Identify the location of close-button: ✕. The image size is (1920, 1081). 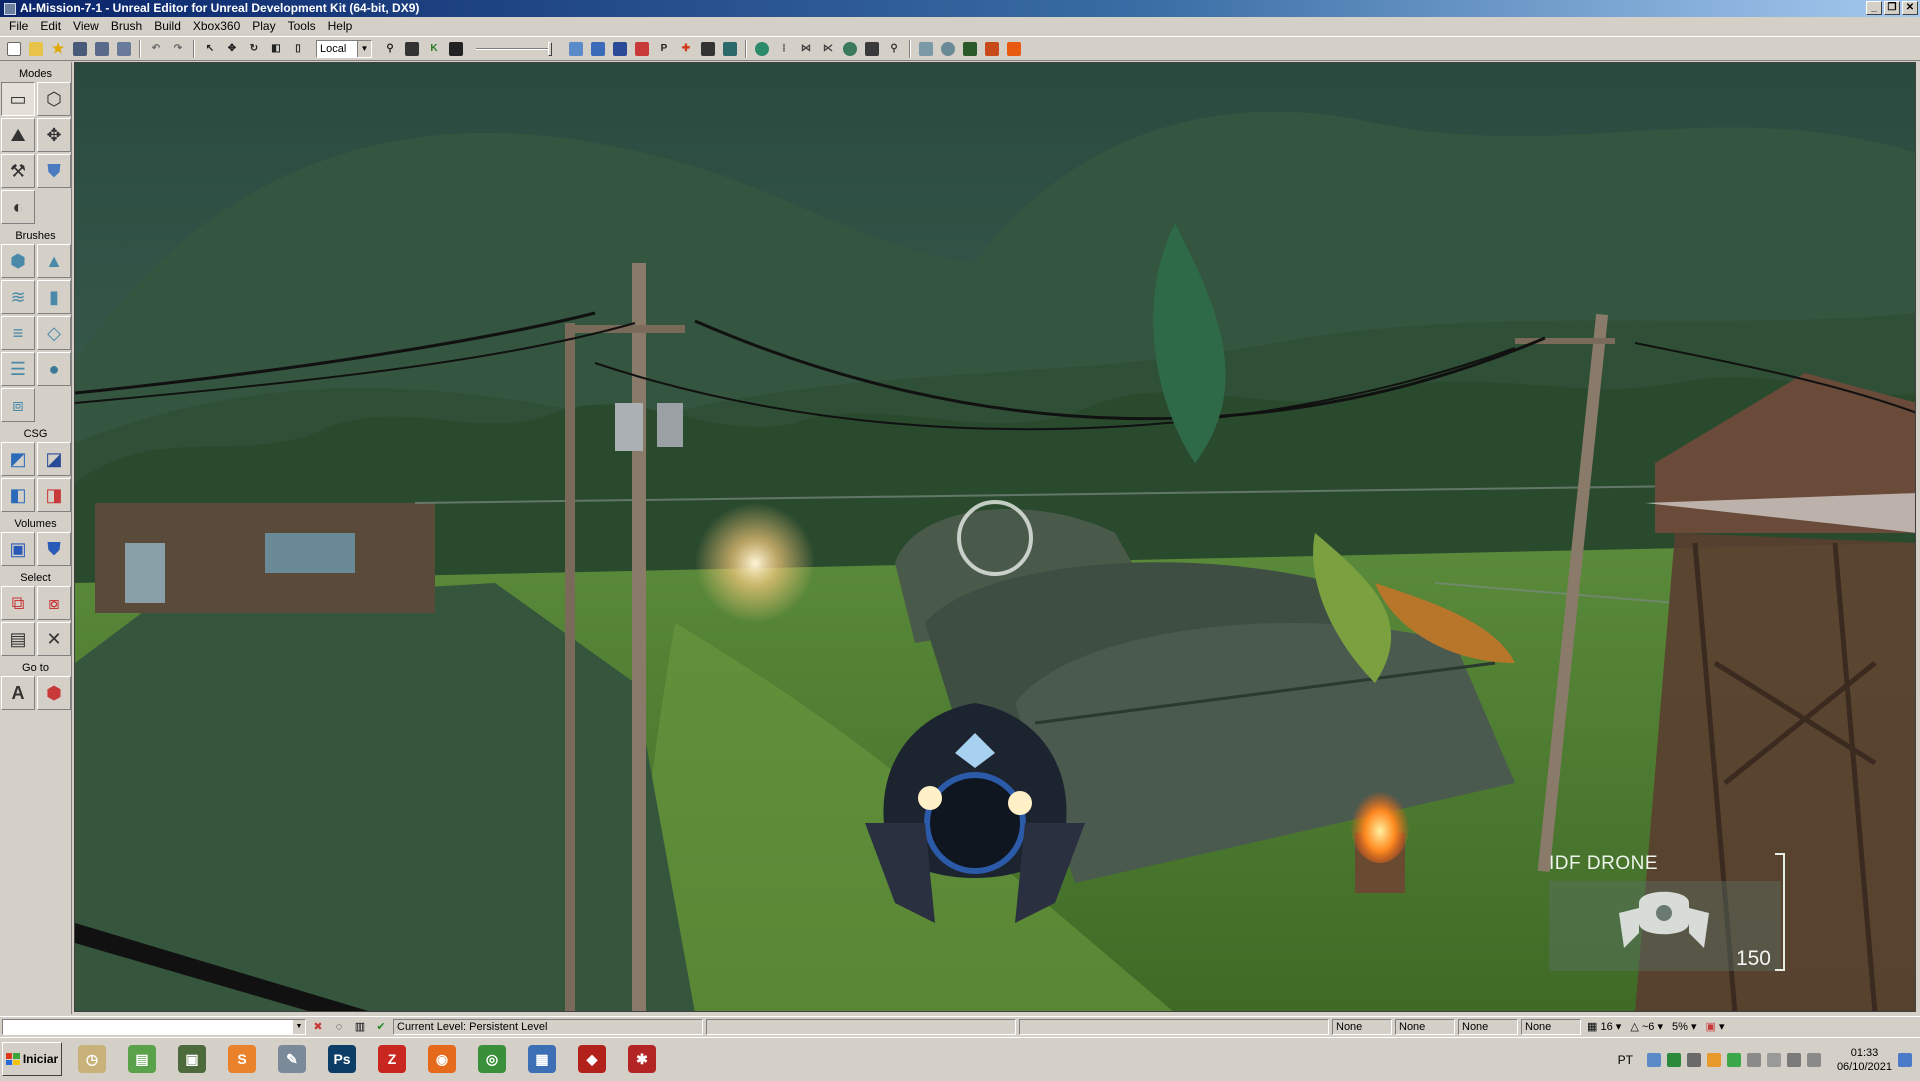
(1910, 8).